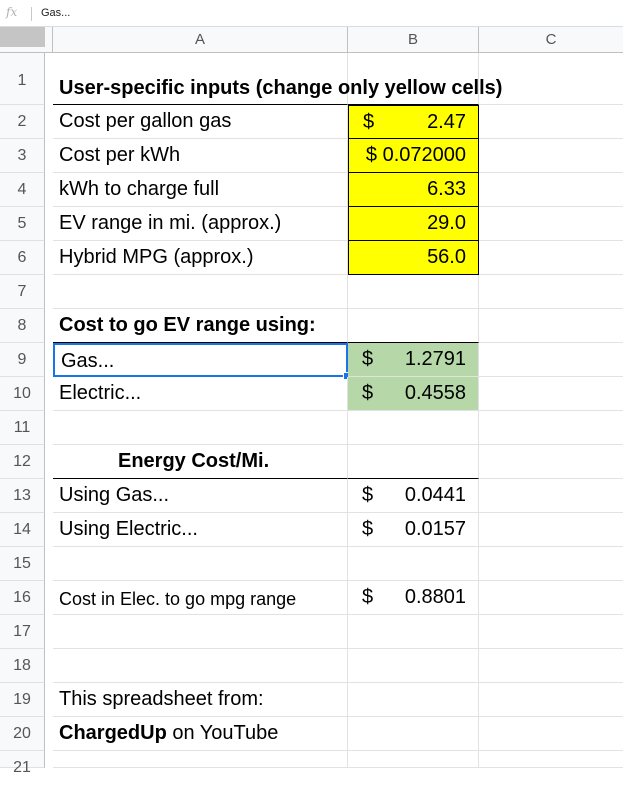 This screenshot has width=623, height=785. Describe the element at coordinates (413, 326) in the screenshot. I see `cell-b8` at that location.